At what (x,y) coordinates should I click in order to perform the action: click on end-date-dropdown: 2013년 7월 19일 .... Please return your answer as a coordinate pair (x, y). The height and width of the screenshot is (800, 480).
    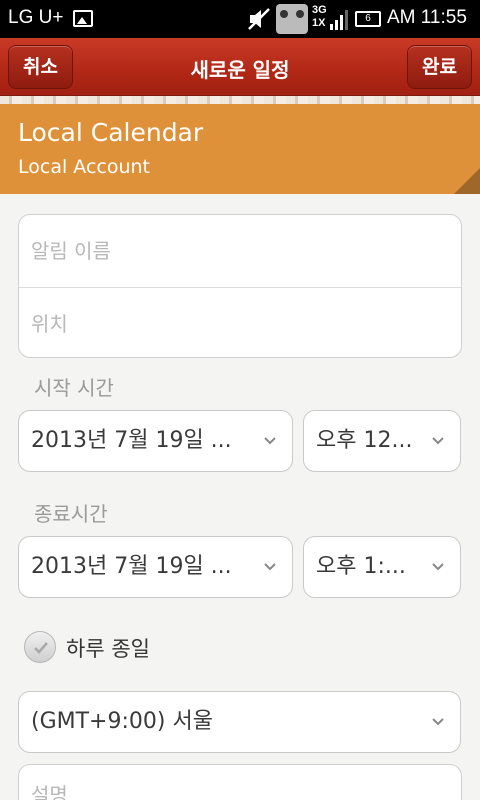
    Looking at the image, I should click on (155, 567).